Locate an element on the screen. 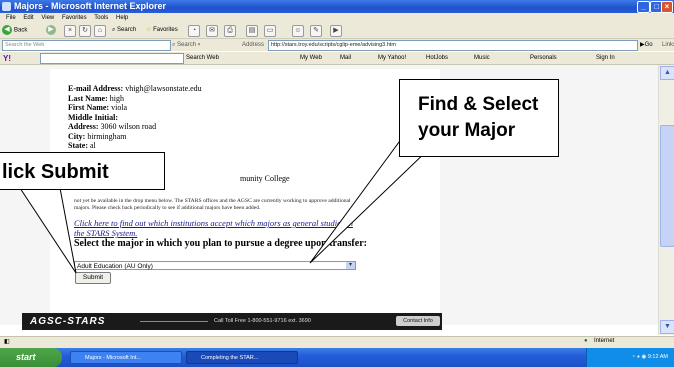  refresh-icon: ↻ is located at coordinates (85, 31).